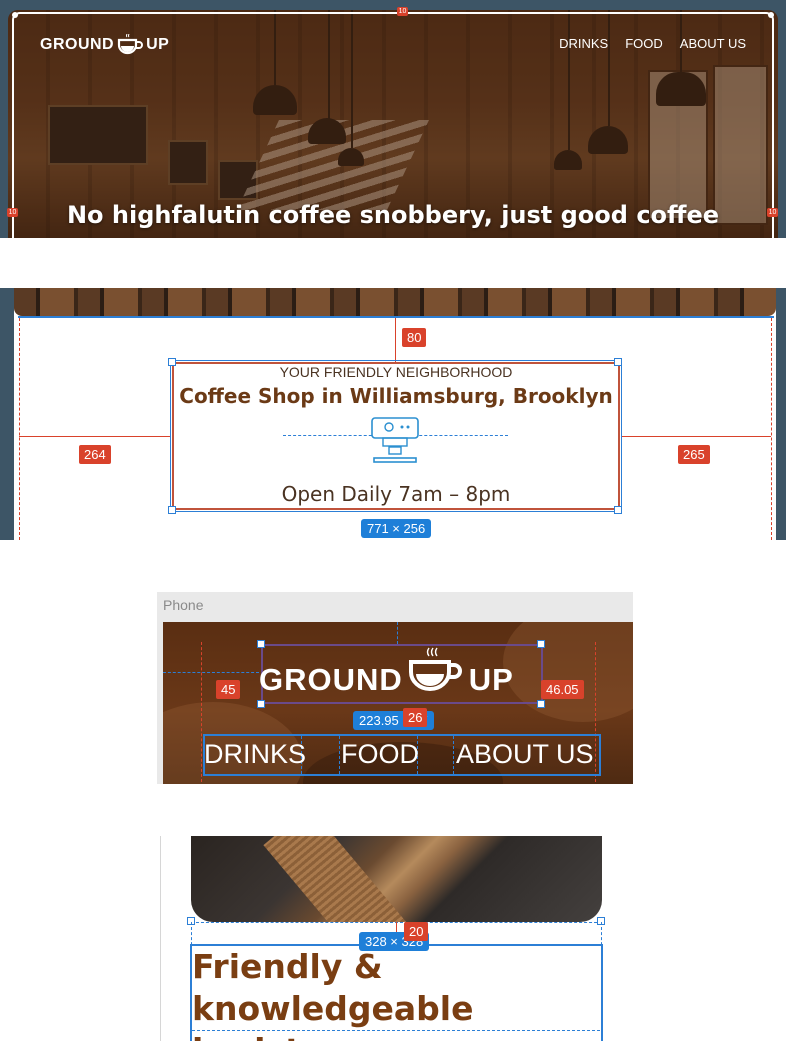 The height and width of the screenshot is (1041, 786). Describe the element at coordinates (396, 528) in the screenshot. I see `dimensions-tag: 771 × 256` at that location.